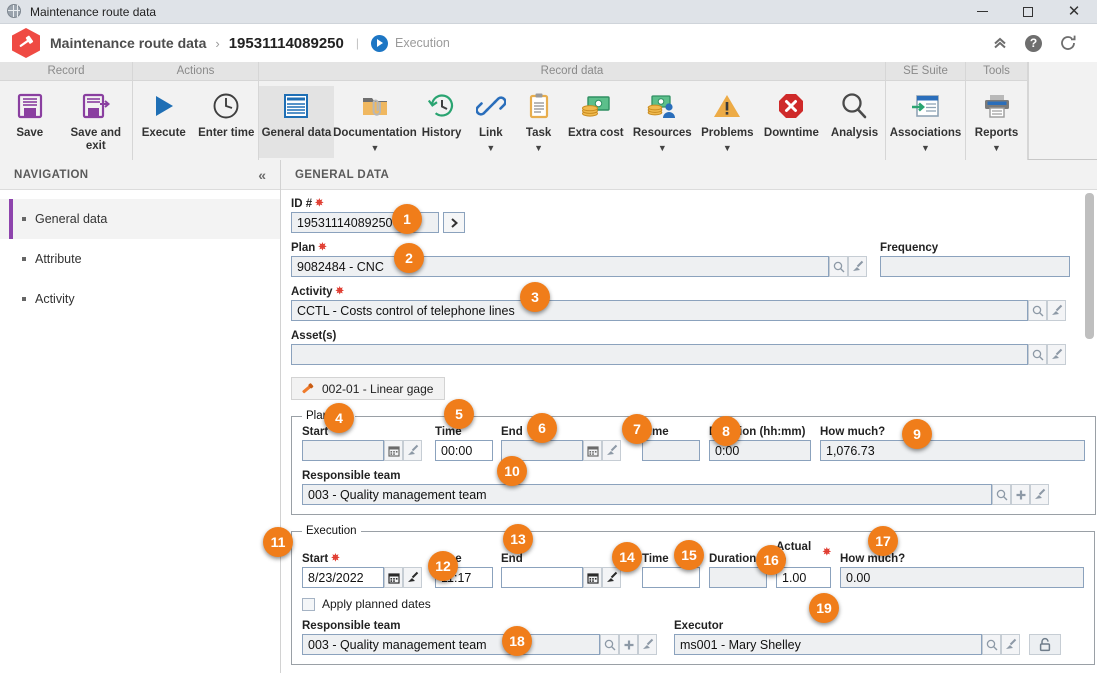  What do you see at coordinates (1056, 310) in the screenshot?
I see `activity-clear-button` at bounding box center [1056, 310].